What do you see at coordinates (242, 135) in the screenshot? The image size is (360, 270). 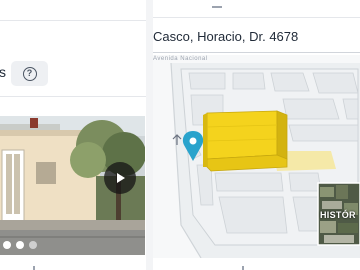 I see `building-front` at bounding box center [242, 135].